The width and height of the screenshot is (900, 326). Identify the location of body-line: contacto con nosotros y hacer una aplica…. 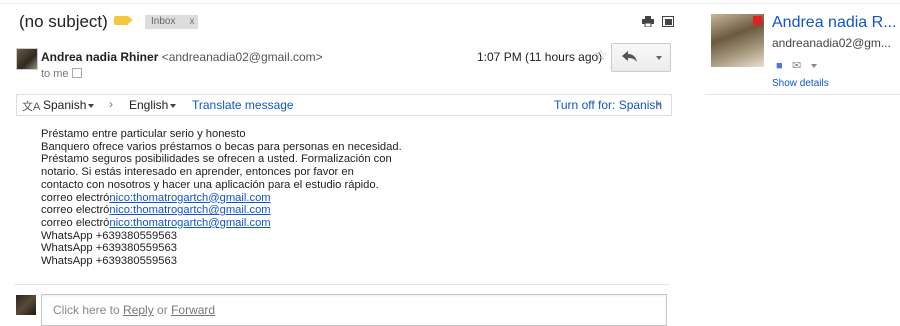
(210, 184).